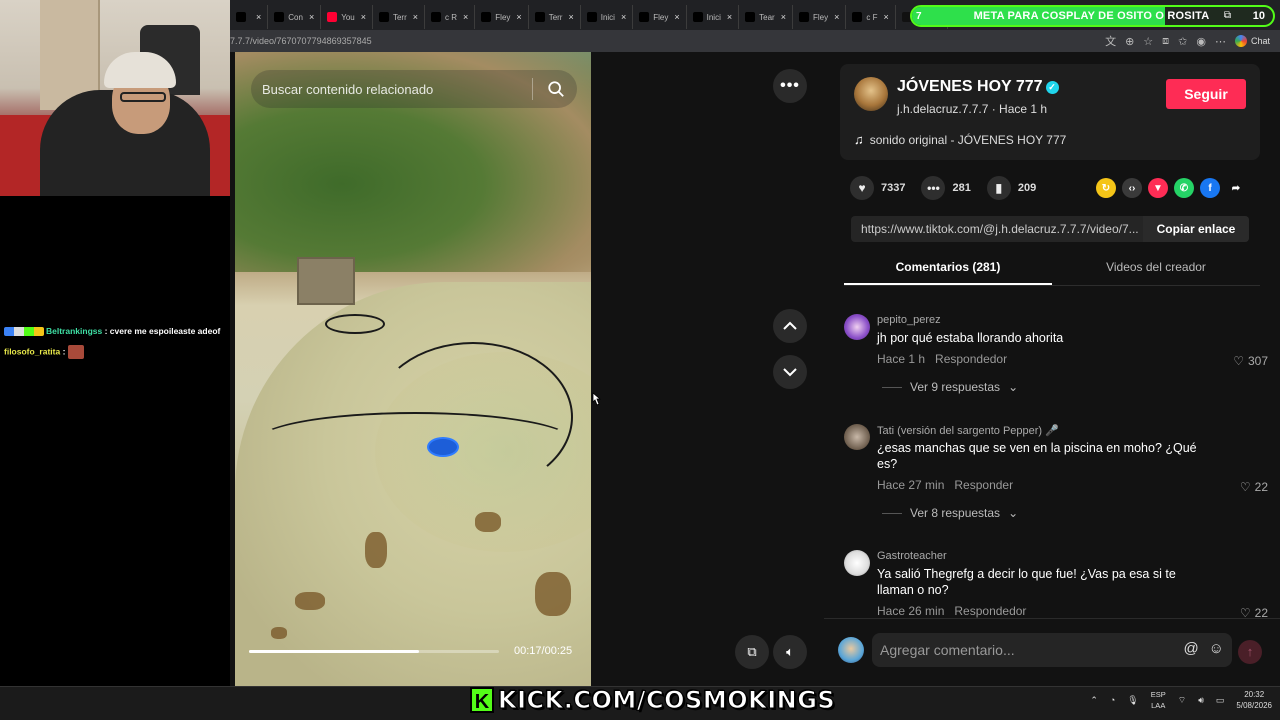  Describe the element at coordinates (909, 320) in the screenshot. I see `comment-username: pepito_perez` at that location.